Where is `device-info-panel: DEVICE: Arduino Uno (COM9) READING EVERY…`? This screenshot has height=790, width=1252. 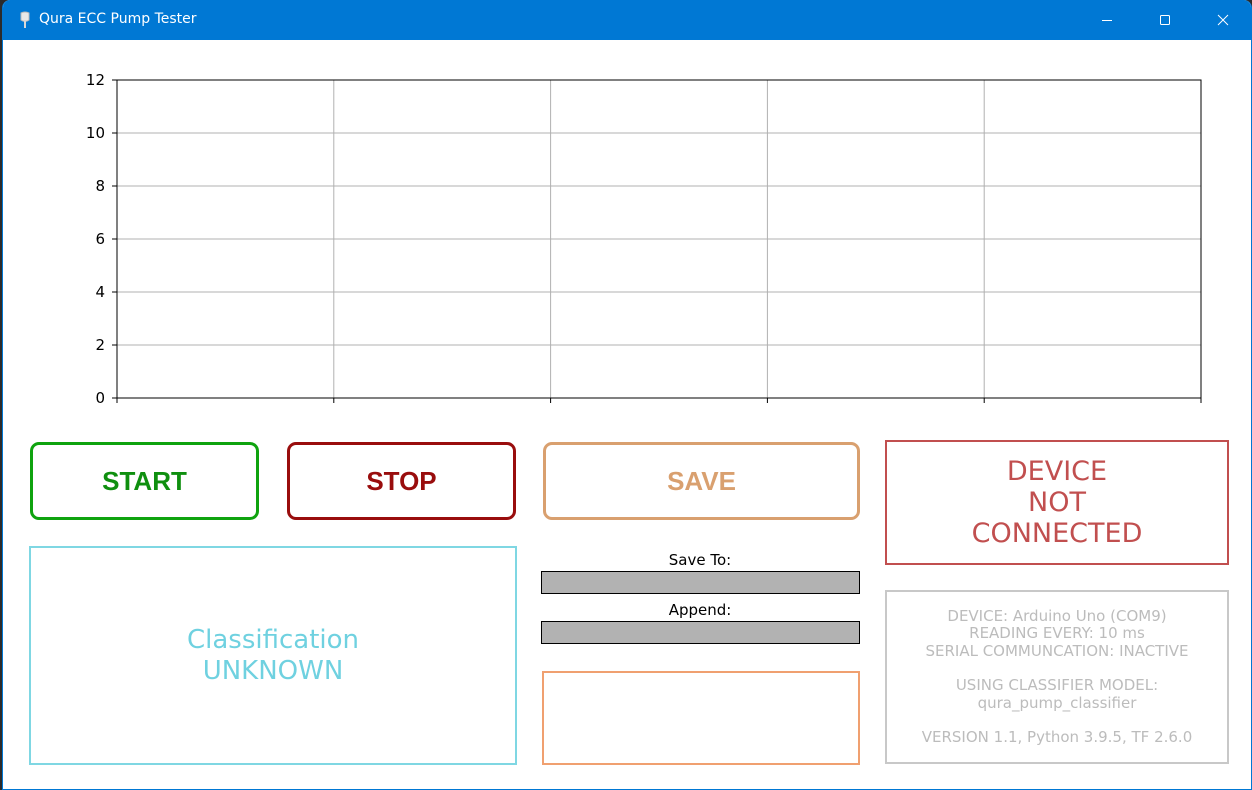 device-info-panel: DEVICE: Arduino Uno (COM9) READING EVERY… is located at coordinates (1057, 677).